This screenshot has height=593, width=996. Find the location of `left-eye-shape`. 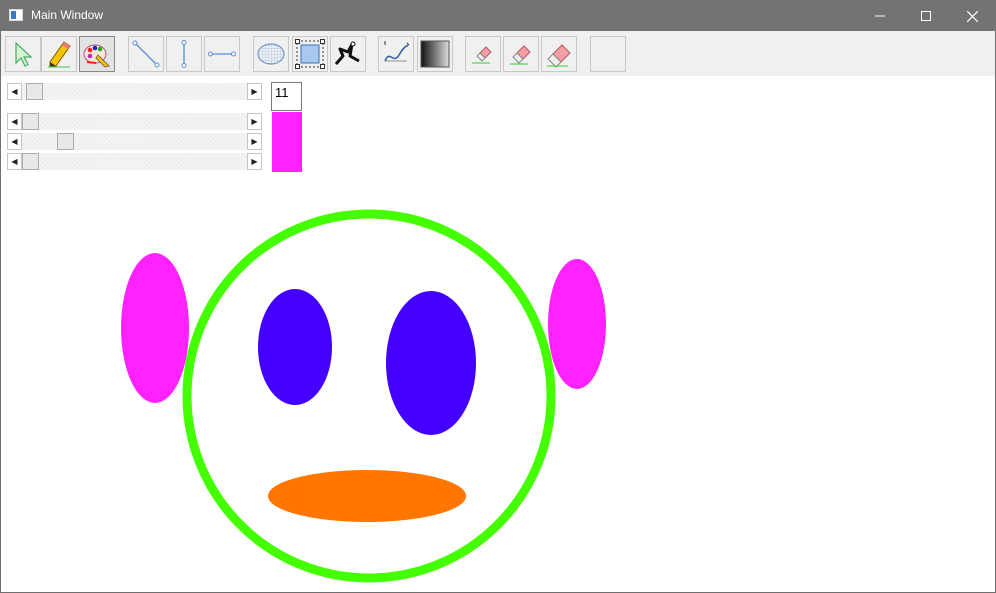

left-eye-shape is located at coordinates (295, 347).